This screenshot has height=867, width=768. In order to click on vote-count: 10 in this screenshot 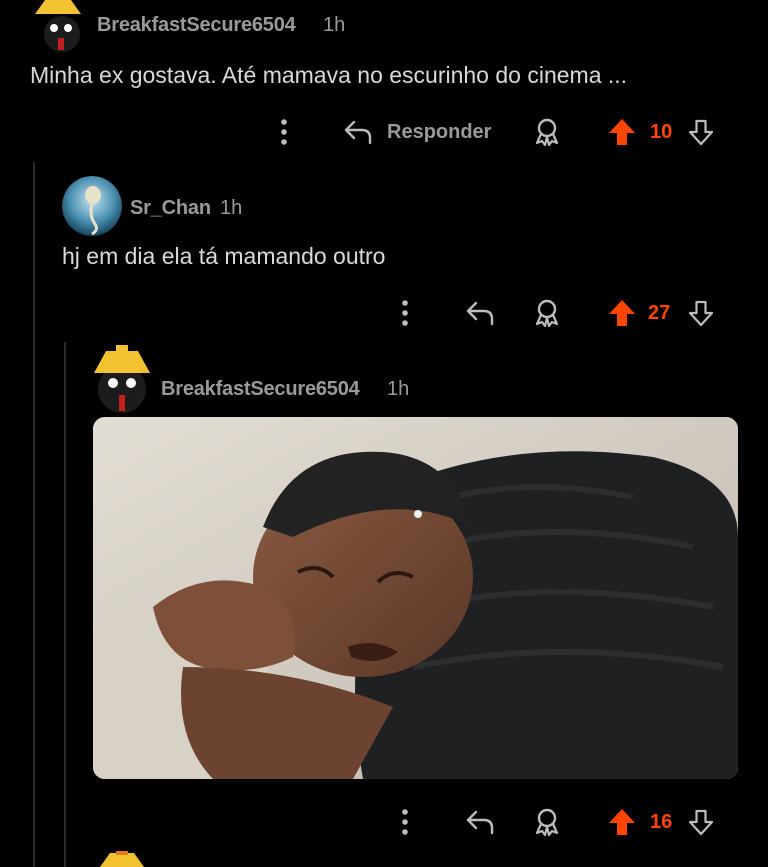, I will do `click(661, 132)`.